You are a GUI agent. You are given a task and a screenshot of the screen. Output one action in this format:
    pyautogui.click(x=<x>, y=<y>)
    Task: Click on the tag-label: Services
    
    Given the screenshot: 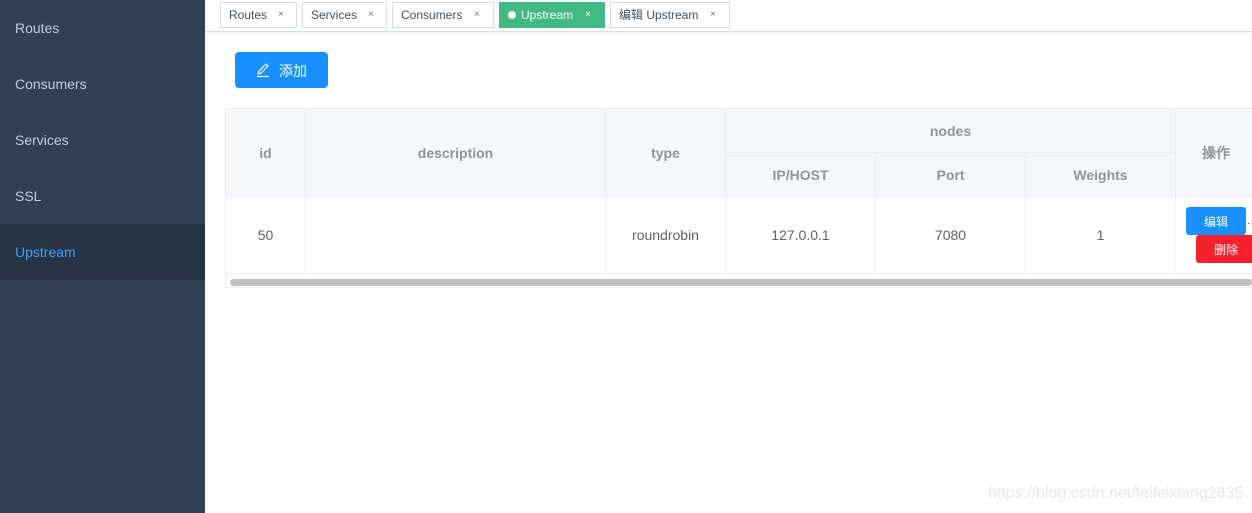 What is the action you would take?
    pyautogui.click(x=334, y=15)
    